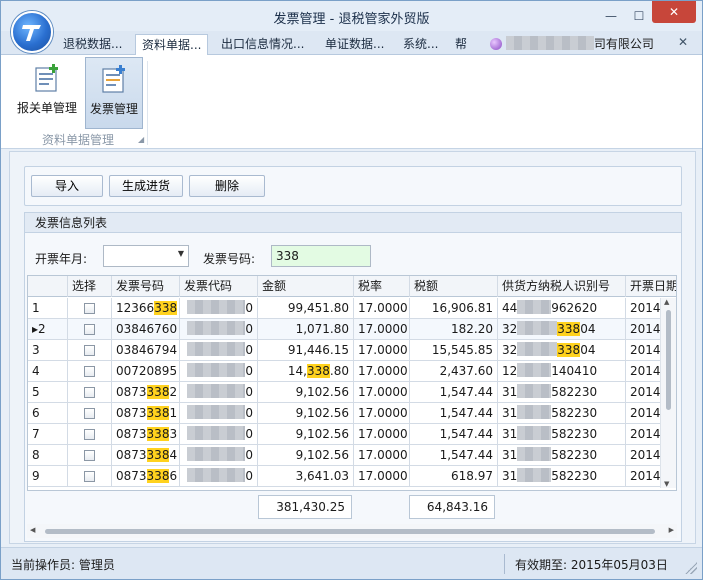  Describe the element at coordinates (32, 530) in the screenshot. I see `scroll-left-icon: ◀` at that location.